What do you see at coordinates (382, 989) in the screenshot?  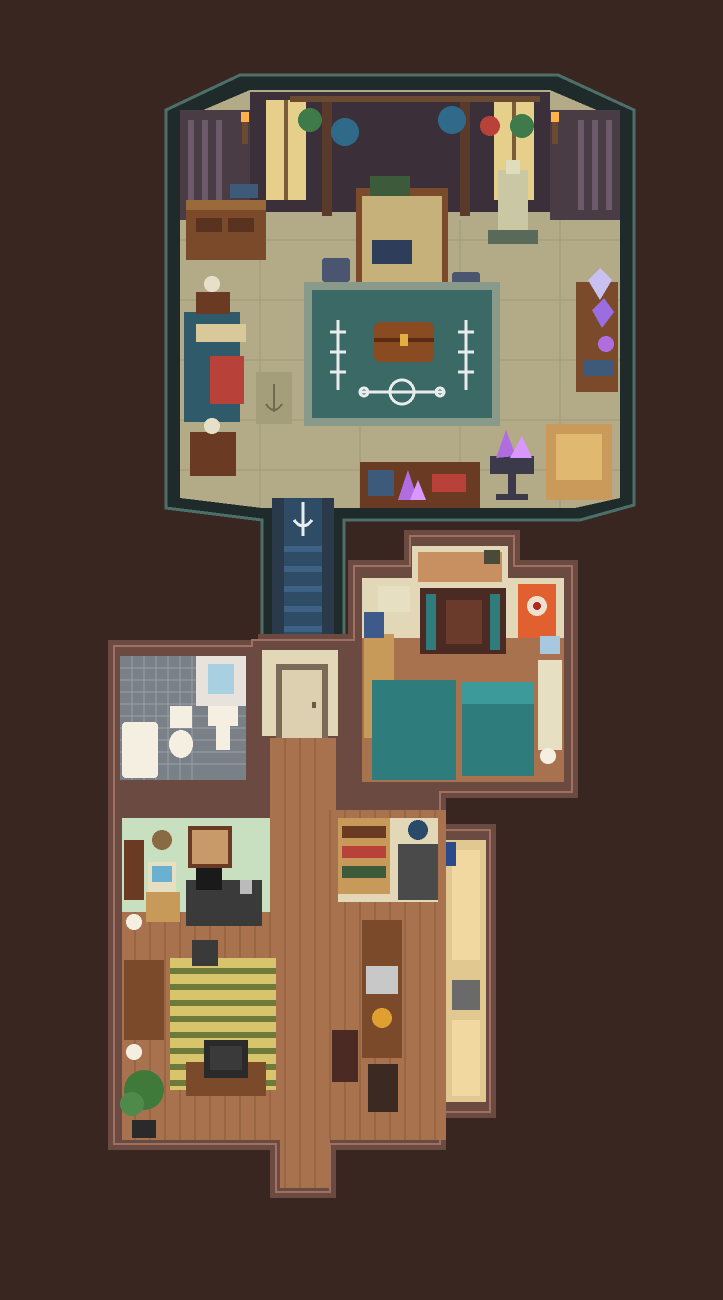 I see `kitchen-island` at bounding box center [382, 989].